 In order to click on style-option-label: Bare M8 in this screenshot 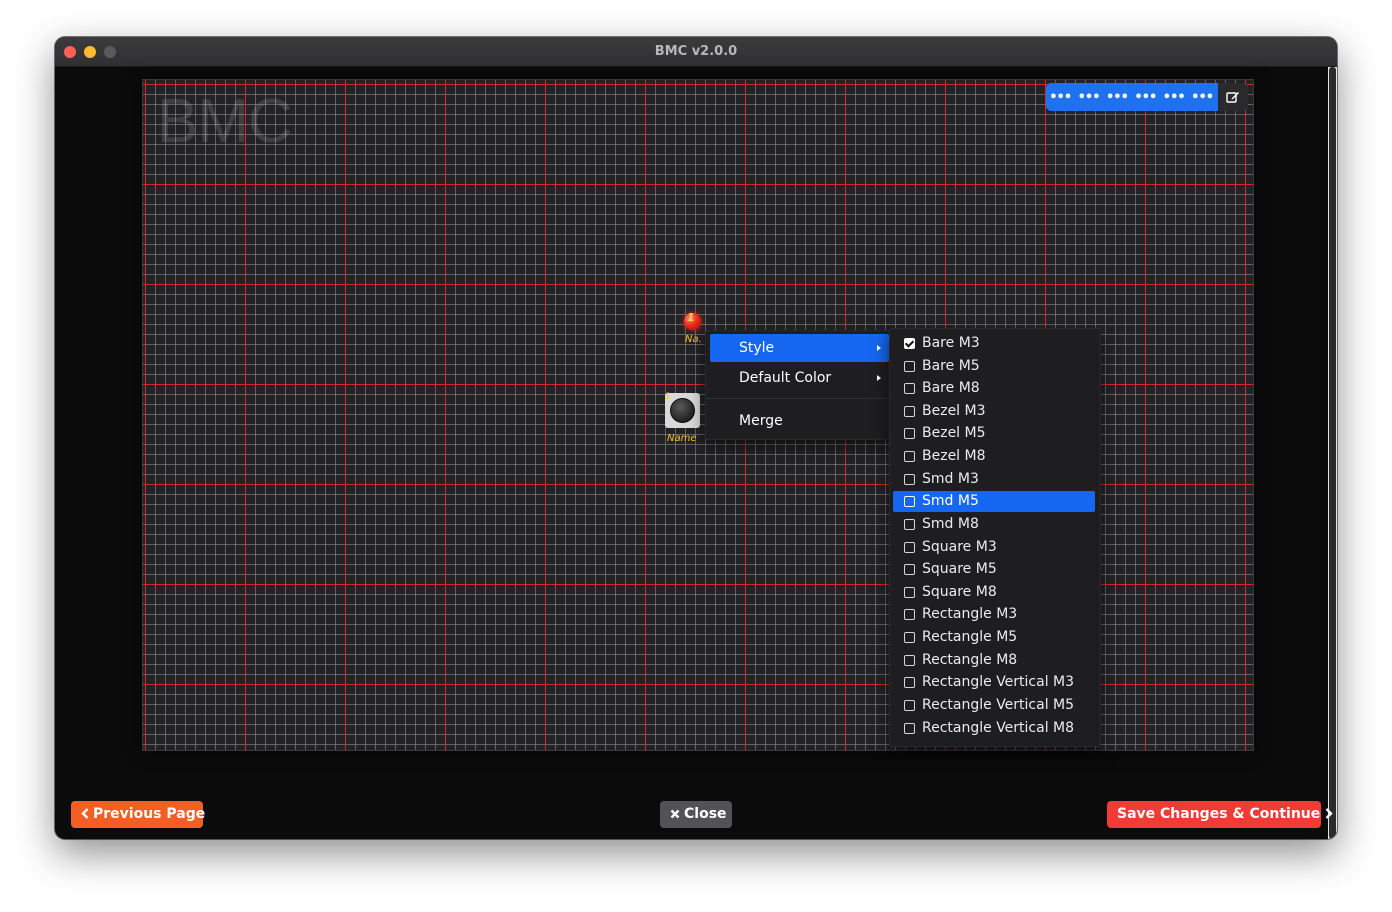, I will do `click(951, 388)`.